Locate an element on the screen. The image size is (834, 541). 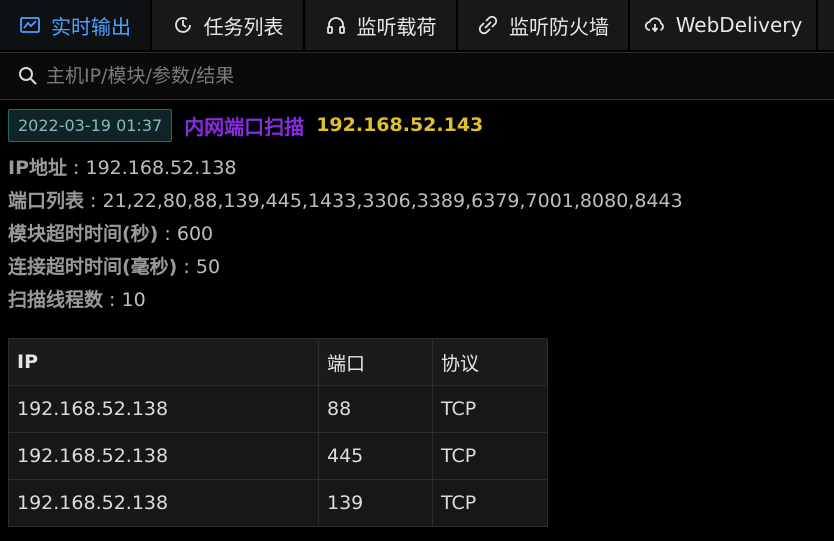
param-key: 扫描线程数 is located at coordinates (56, 300).